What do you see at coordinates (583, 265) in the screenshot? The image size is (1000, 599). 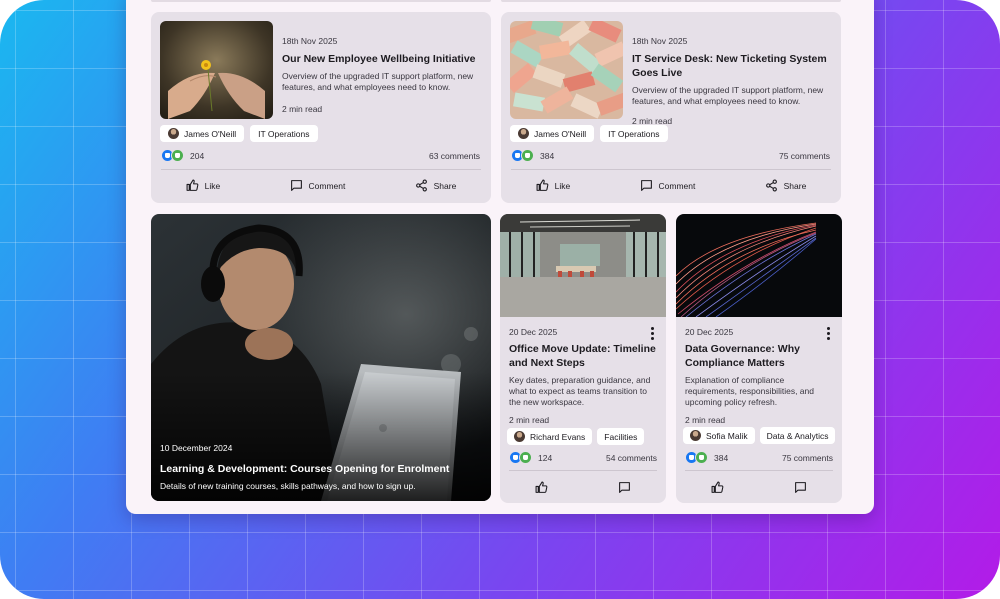 I see `card-image-office` at bounding box center [583, 265].